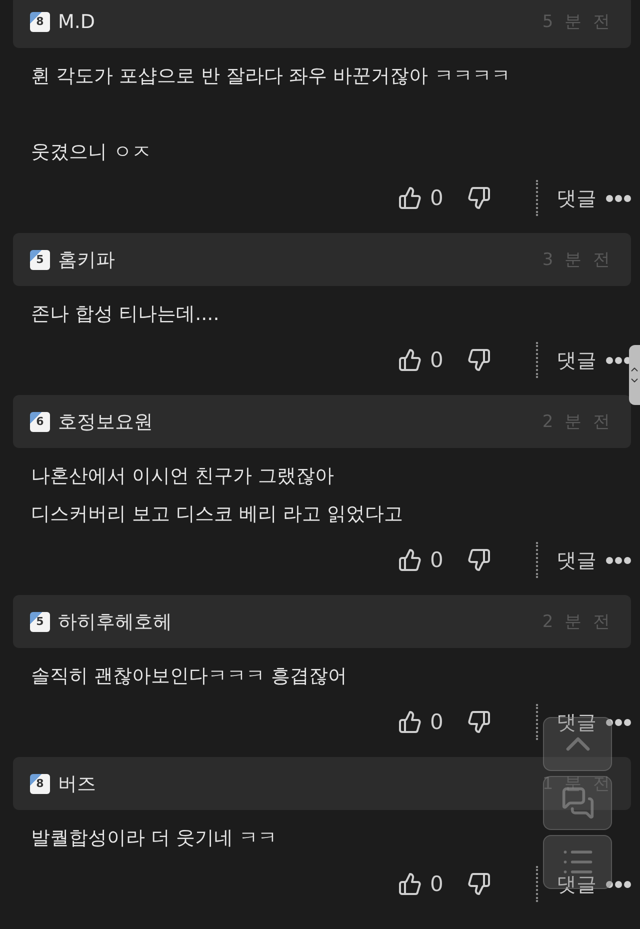 The width and height of the screenshot is (640, 929). Describe the element at coordinates (634, 375) in the screenshot. I see `scroll-handle` at that location.